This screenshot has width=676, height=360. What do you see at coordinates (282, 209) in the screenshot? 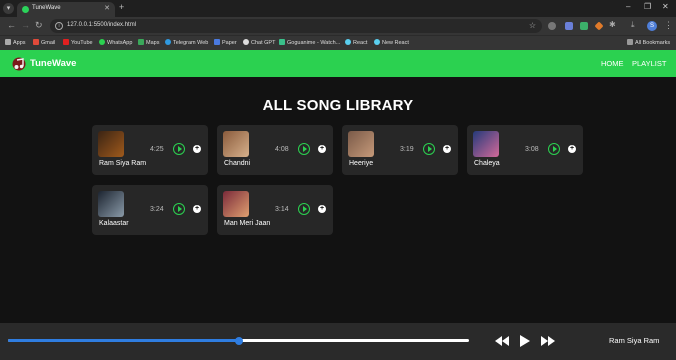
I see `song-duration: 3:14` at bounding box center [282, 209].